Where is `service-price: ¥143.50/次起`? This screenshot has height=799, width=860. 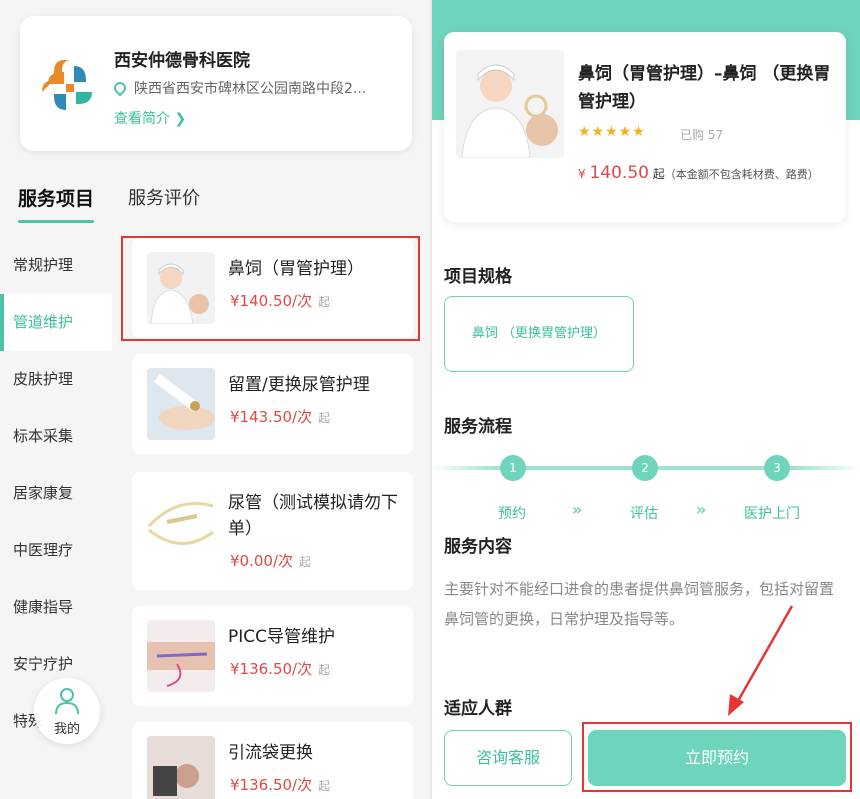
service-price: ¥143.50/次起 is located at coordinates (280, 416).